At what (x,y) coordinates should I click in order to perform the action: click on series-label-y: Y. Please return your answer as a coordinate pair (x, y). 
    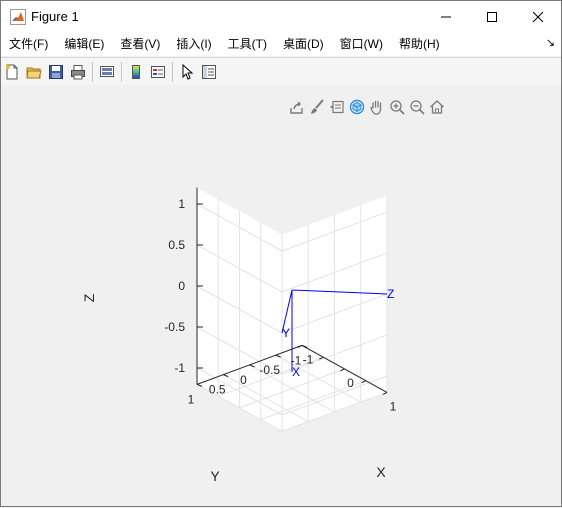
    Looking at the image, I should click on (286, 333).